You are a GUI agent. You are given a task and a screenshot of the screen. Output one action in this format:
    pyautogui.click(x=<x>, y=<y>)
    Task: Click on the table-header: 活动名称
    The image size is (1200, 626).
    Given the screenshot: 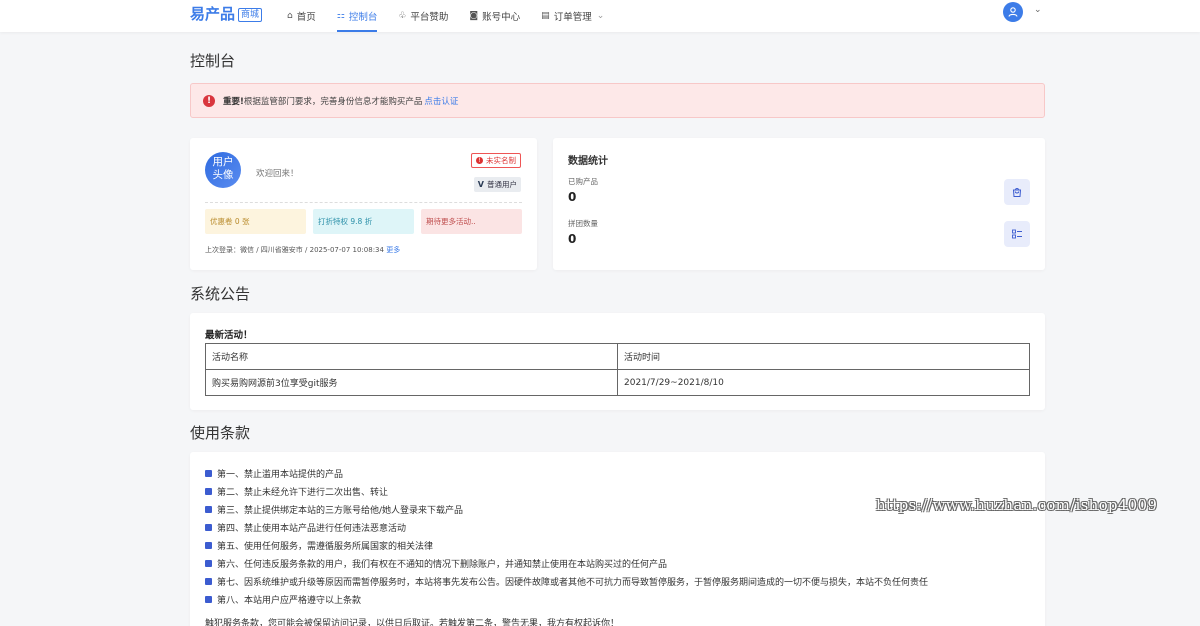 What is the action you would take?
    pyautogui.click(x=411, y=356)
    